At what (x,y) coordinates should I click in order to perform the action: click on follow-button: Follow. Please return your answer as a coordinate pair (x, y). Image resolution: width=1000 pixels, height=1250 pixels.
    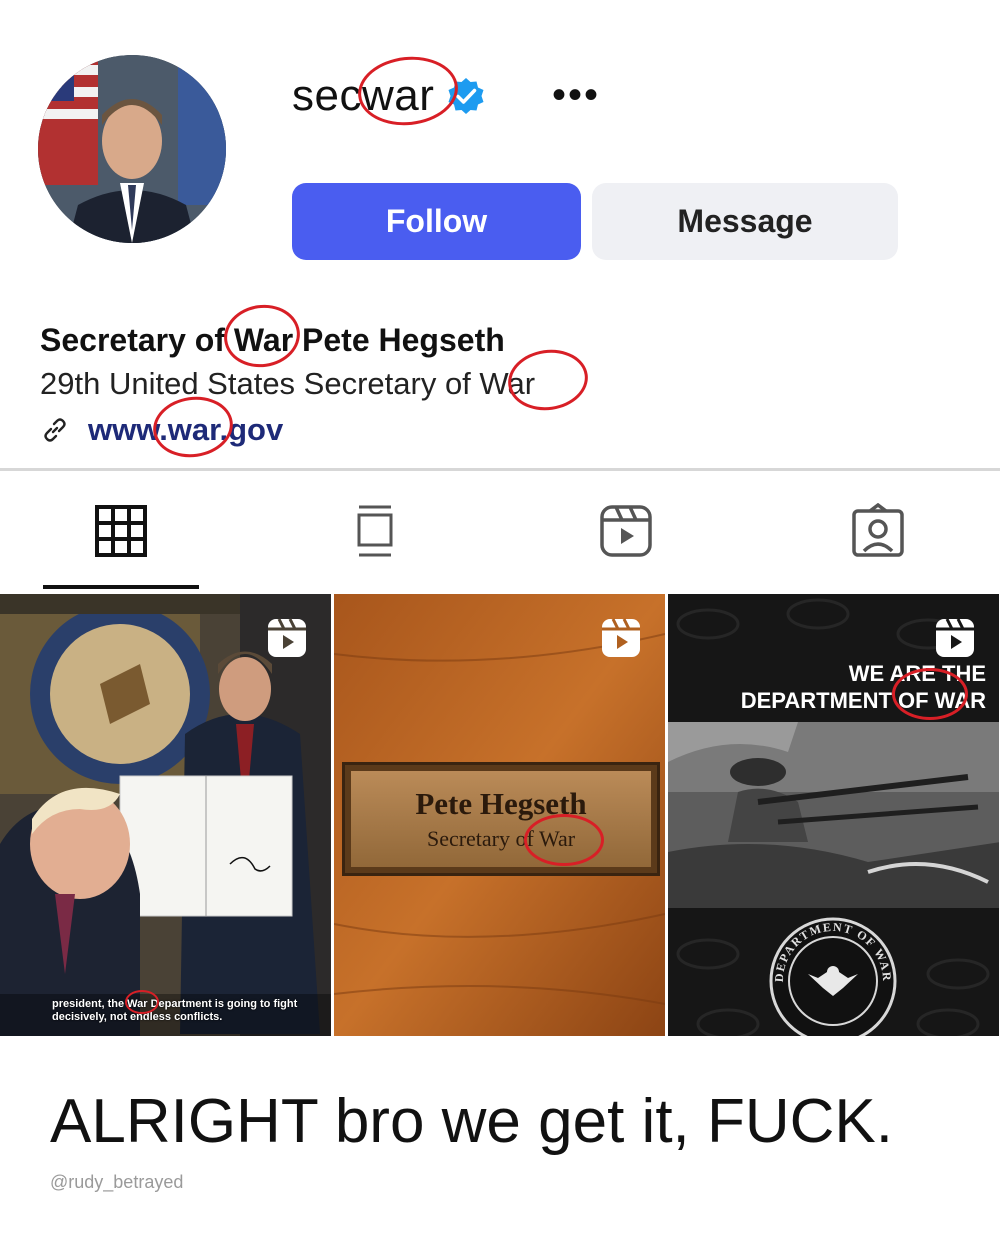
    Looking at the image, I should click on (436, 221).